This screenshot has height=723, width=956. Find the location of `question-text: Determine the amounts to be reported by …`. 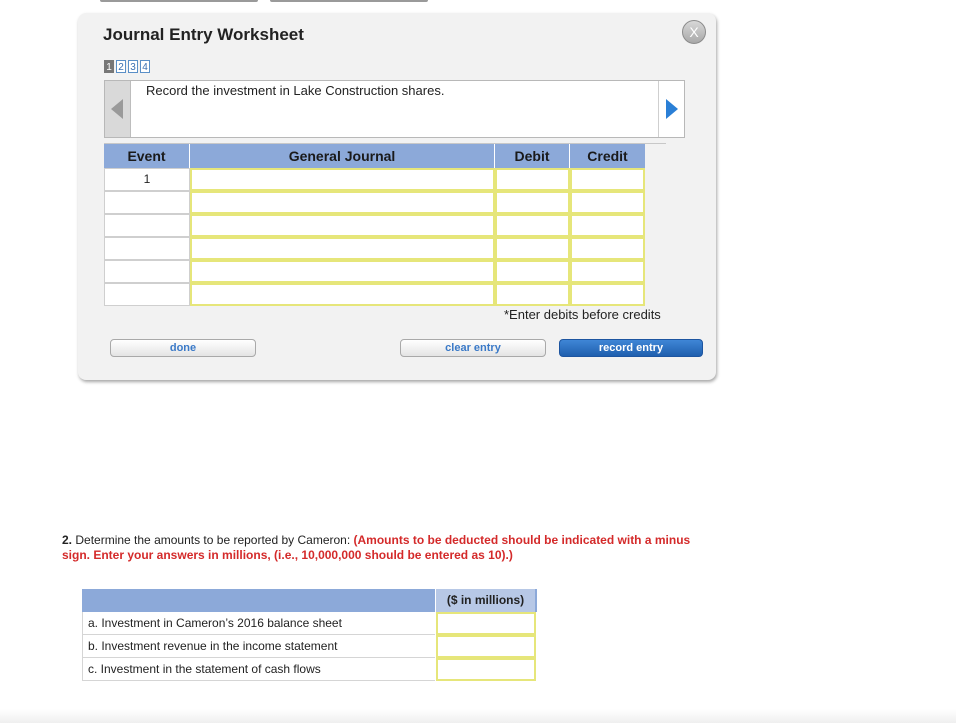

question-text: Determine the amounts to be reported by … is located at coordinates (213, 540).